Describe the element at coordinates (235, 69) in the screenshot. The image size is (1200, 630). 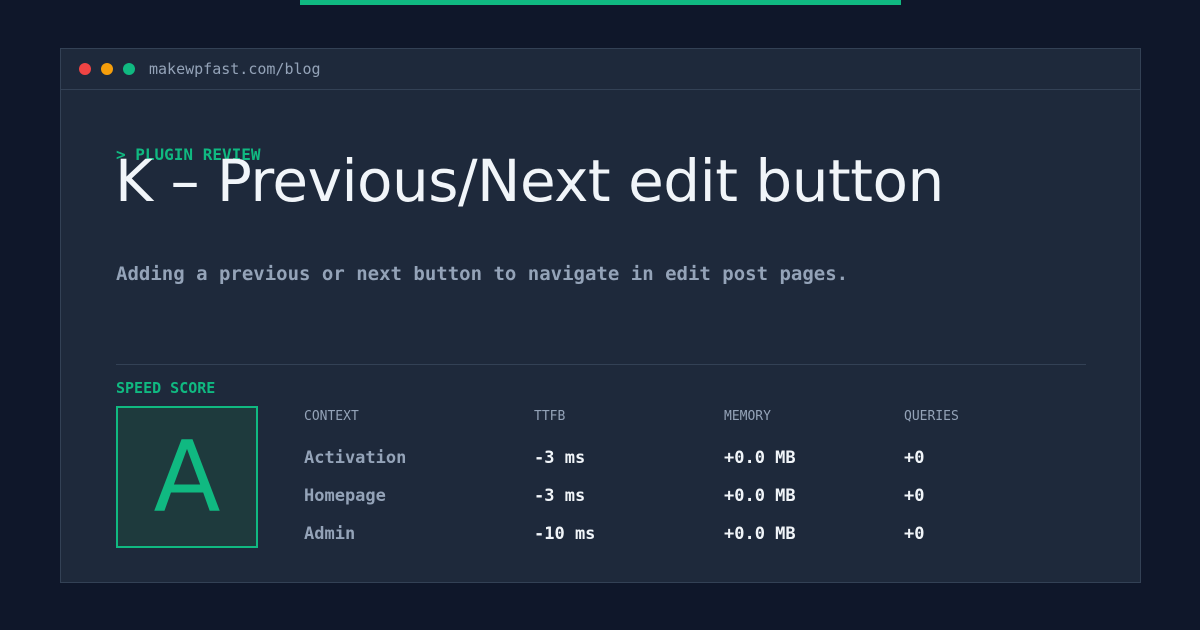
I see `url-text: makewpfast.com/blog` at that location.